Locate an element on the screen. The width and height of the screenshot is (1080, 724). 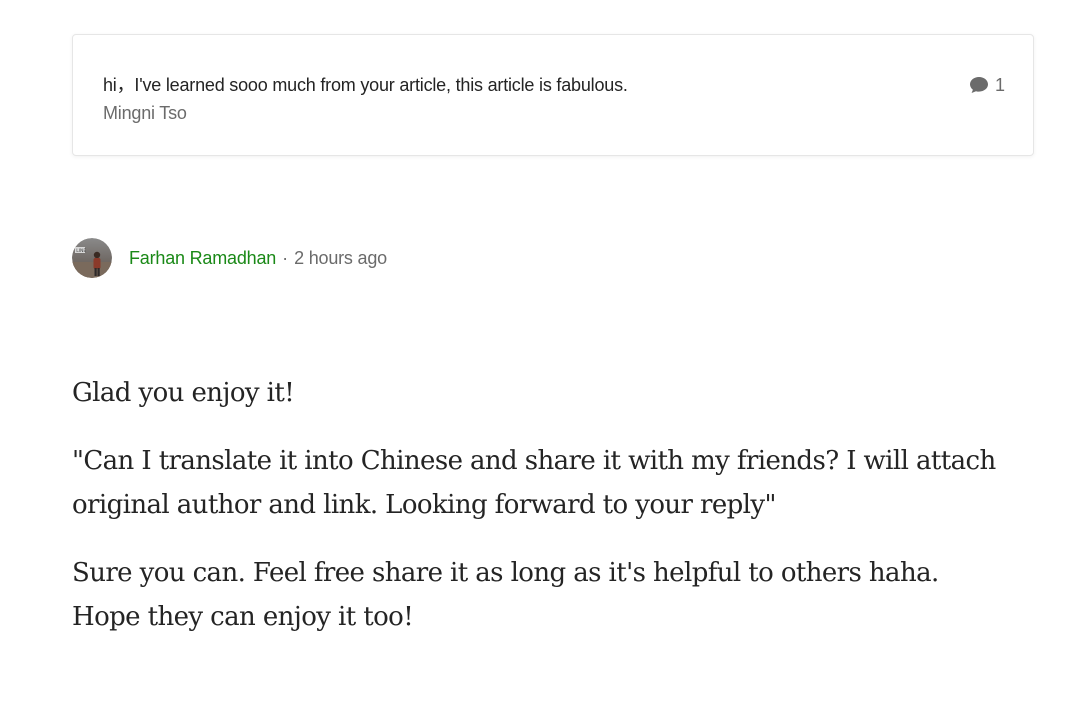
parent-comment-author: Mingni Tso is located at coordinates (145, 113).